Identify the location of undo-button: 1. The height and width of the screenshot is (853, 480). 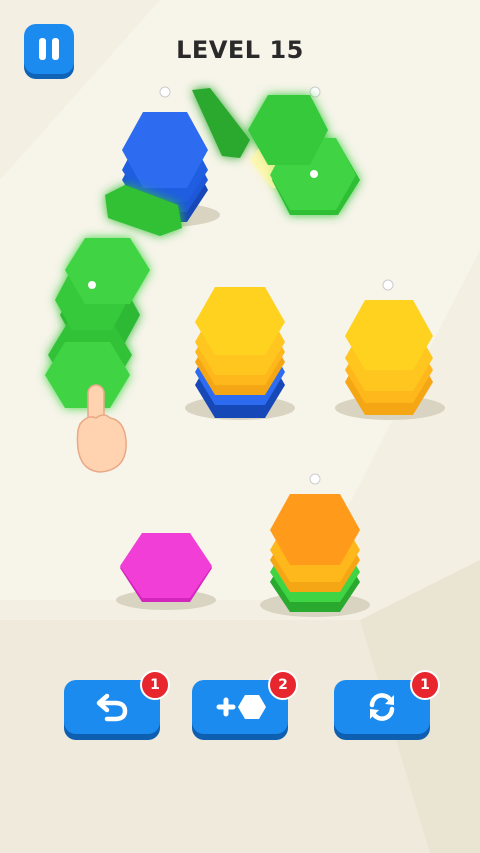
(117, 702).